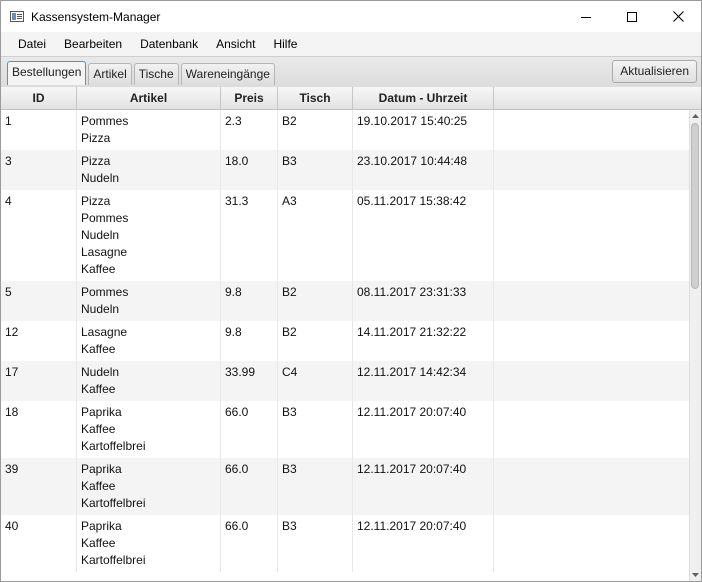  Describe the element at coordinates (597, 98) in the screenshot. I see `column-header-filler` at that location.